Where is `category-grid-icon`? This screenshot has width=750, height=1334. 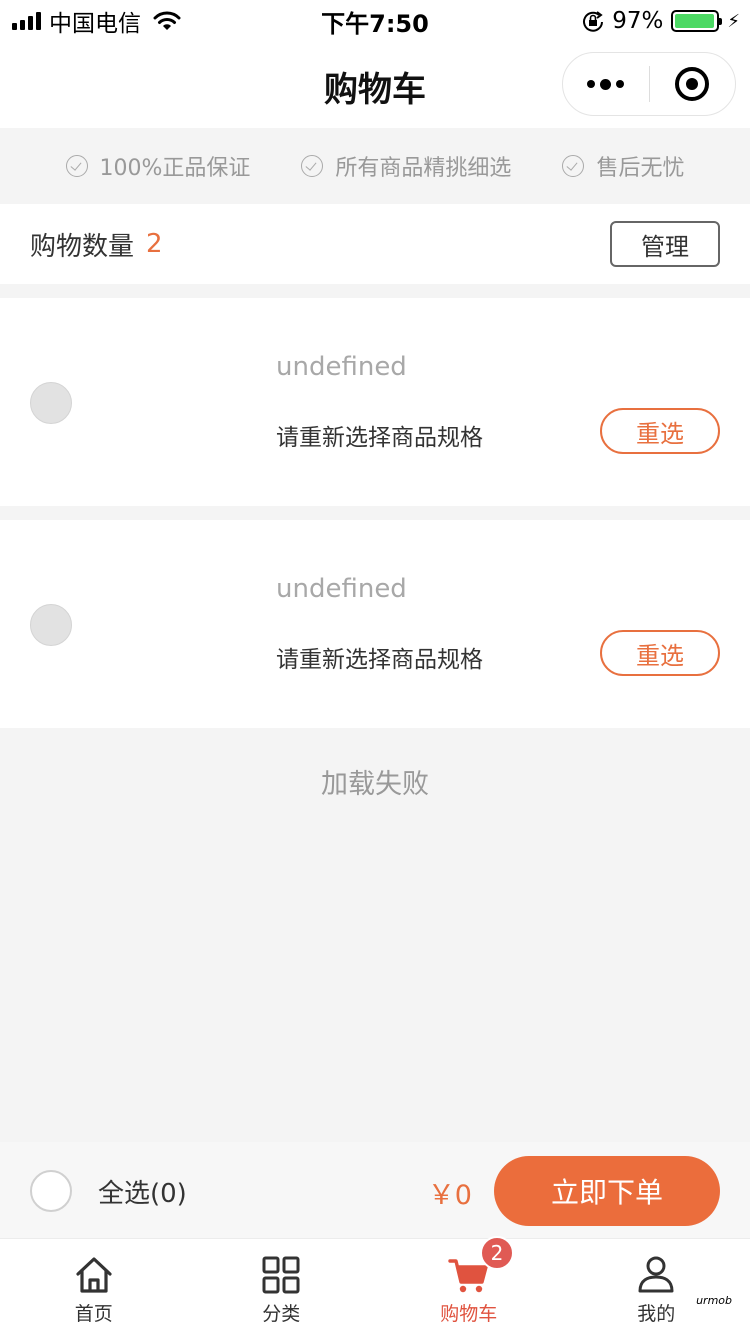 category-grid-icon is located at coordinates (281, 1275).